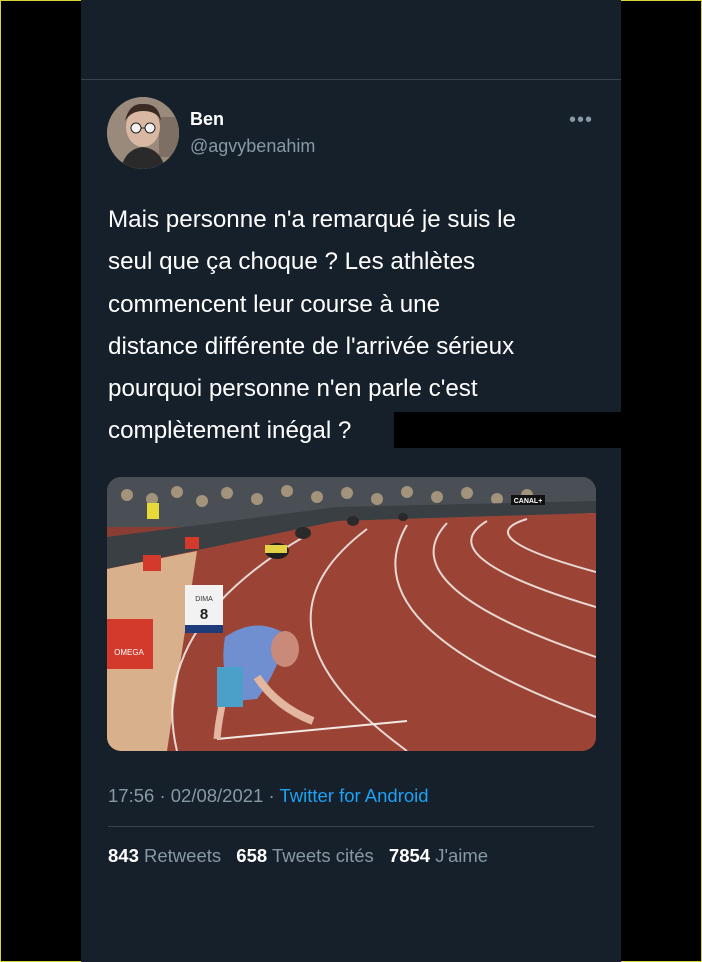  I want to click on quotes-stat: 658 Tweets cités, so click(304, 855).